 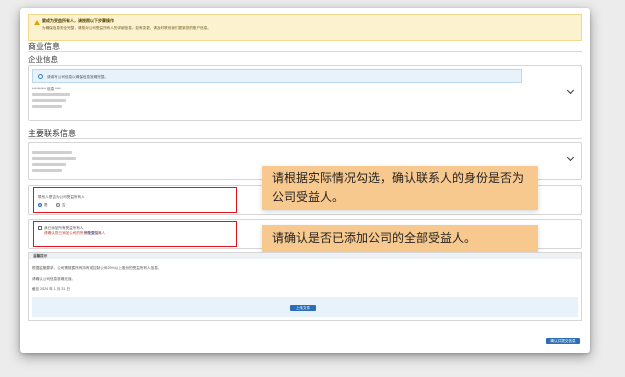 What do you see at coordinates (563, 341) in the screenshot?
I see `confirm-submit-button: 确认并提交信息` at bounding box center [563, 341].